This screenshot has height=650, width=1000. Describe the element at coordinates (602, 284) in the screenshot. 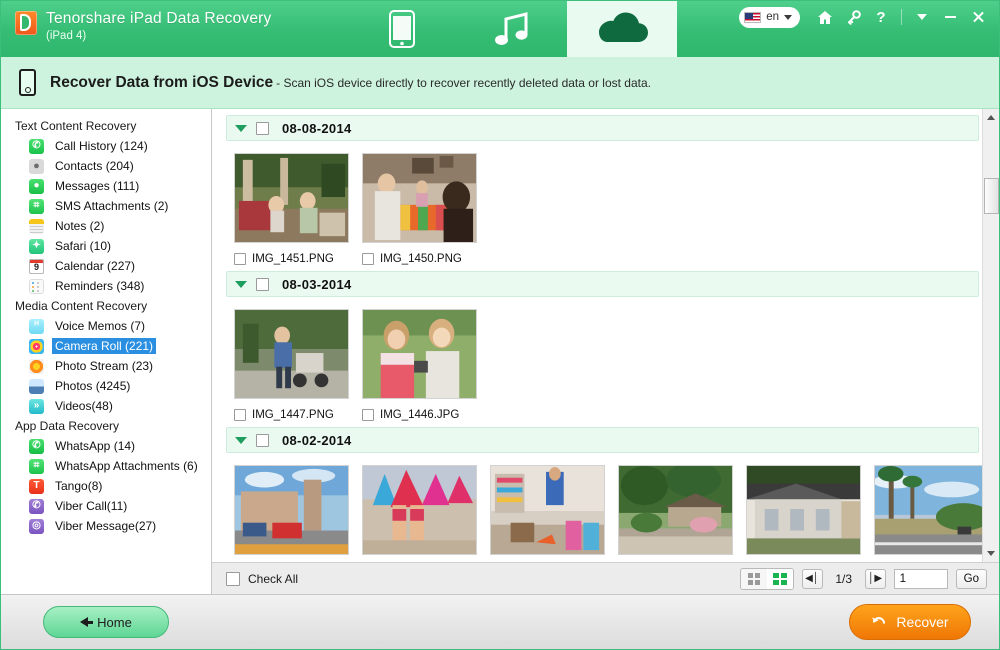

I see `date-group-header: 08-03-2014` at that location.